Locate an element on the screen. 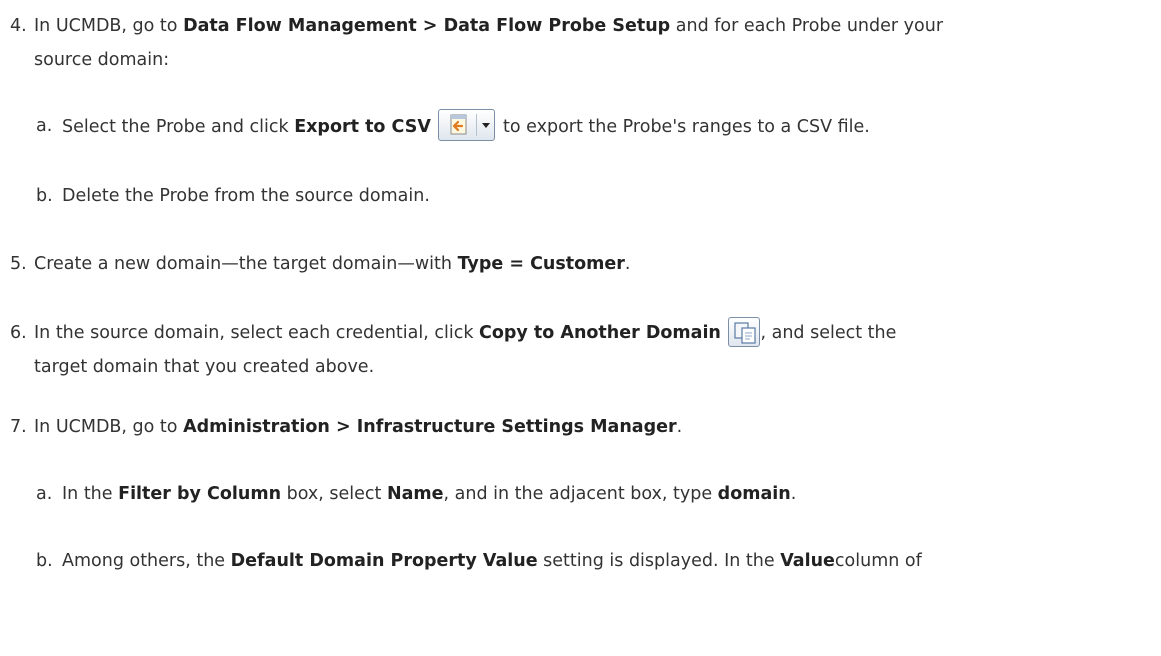 The image size is (1161, 656). step-7b-text-a: Among others, the is located at coordinates (146, 561).